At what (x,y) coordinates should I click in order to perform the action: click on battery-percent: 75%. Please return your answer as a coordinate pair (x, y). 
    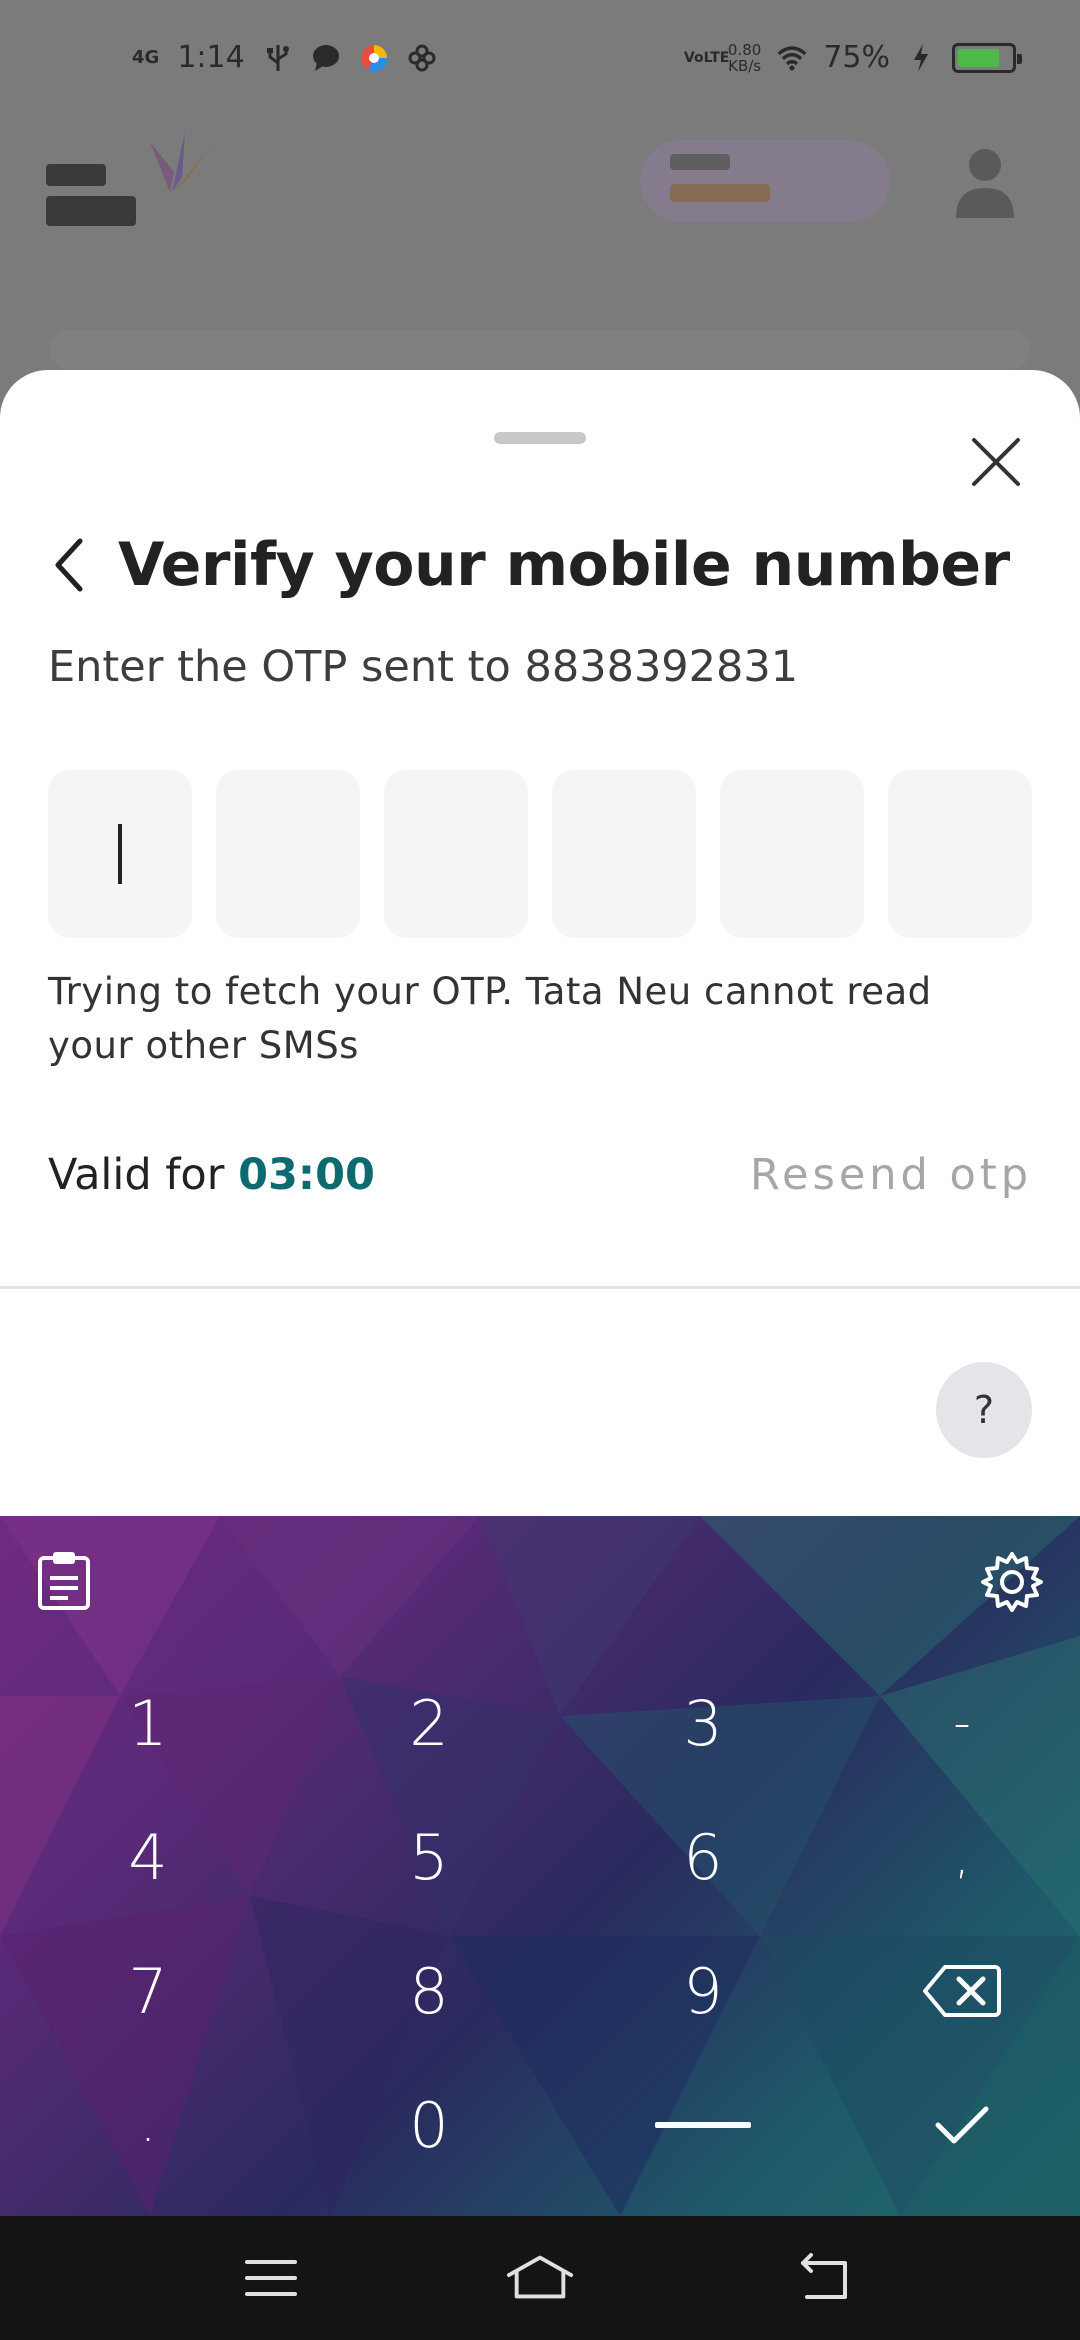
    Looking at the image, I should click on (856, 57).